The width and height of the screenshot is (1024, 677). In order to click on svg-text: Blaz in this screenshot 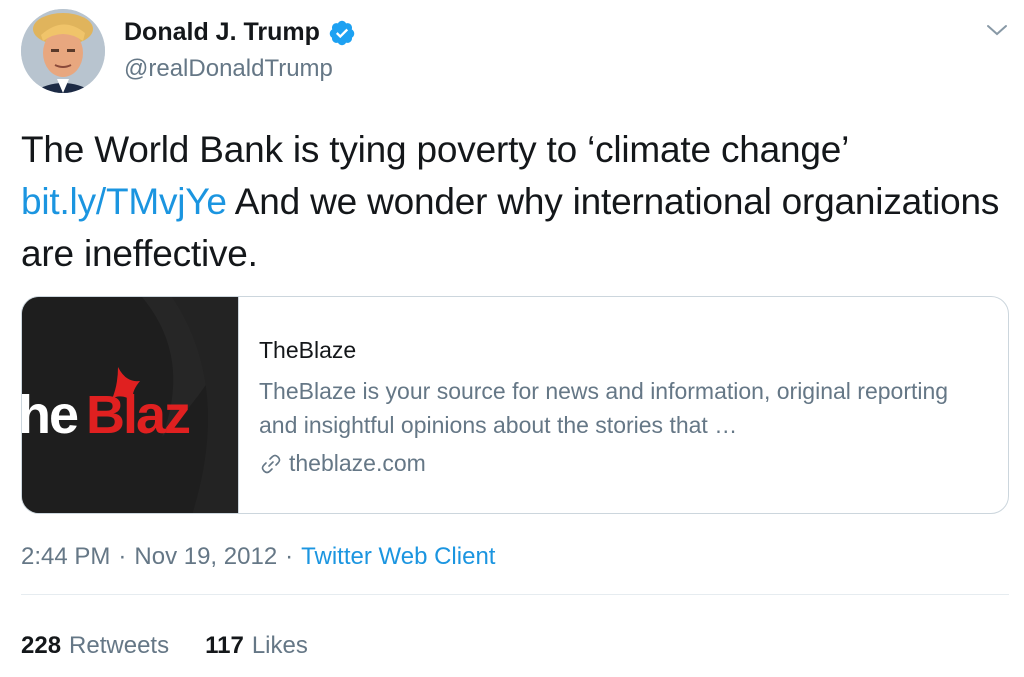, I will do `click(138, 415)`.